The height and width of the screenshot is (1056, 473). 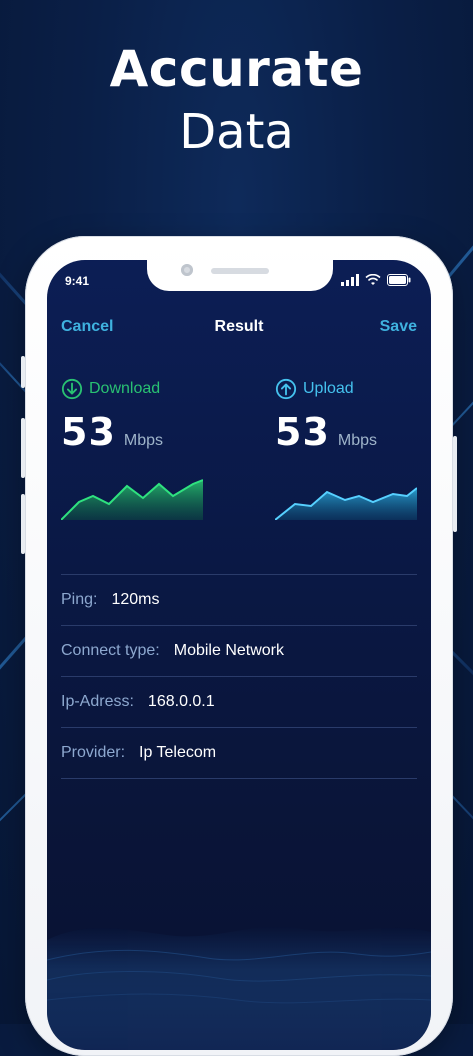 I want to click on arrow-up-circle-icon, so click(x=286, y=389).